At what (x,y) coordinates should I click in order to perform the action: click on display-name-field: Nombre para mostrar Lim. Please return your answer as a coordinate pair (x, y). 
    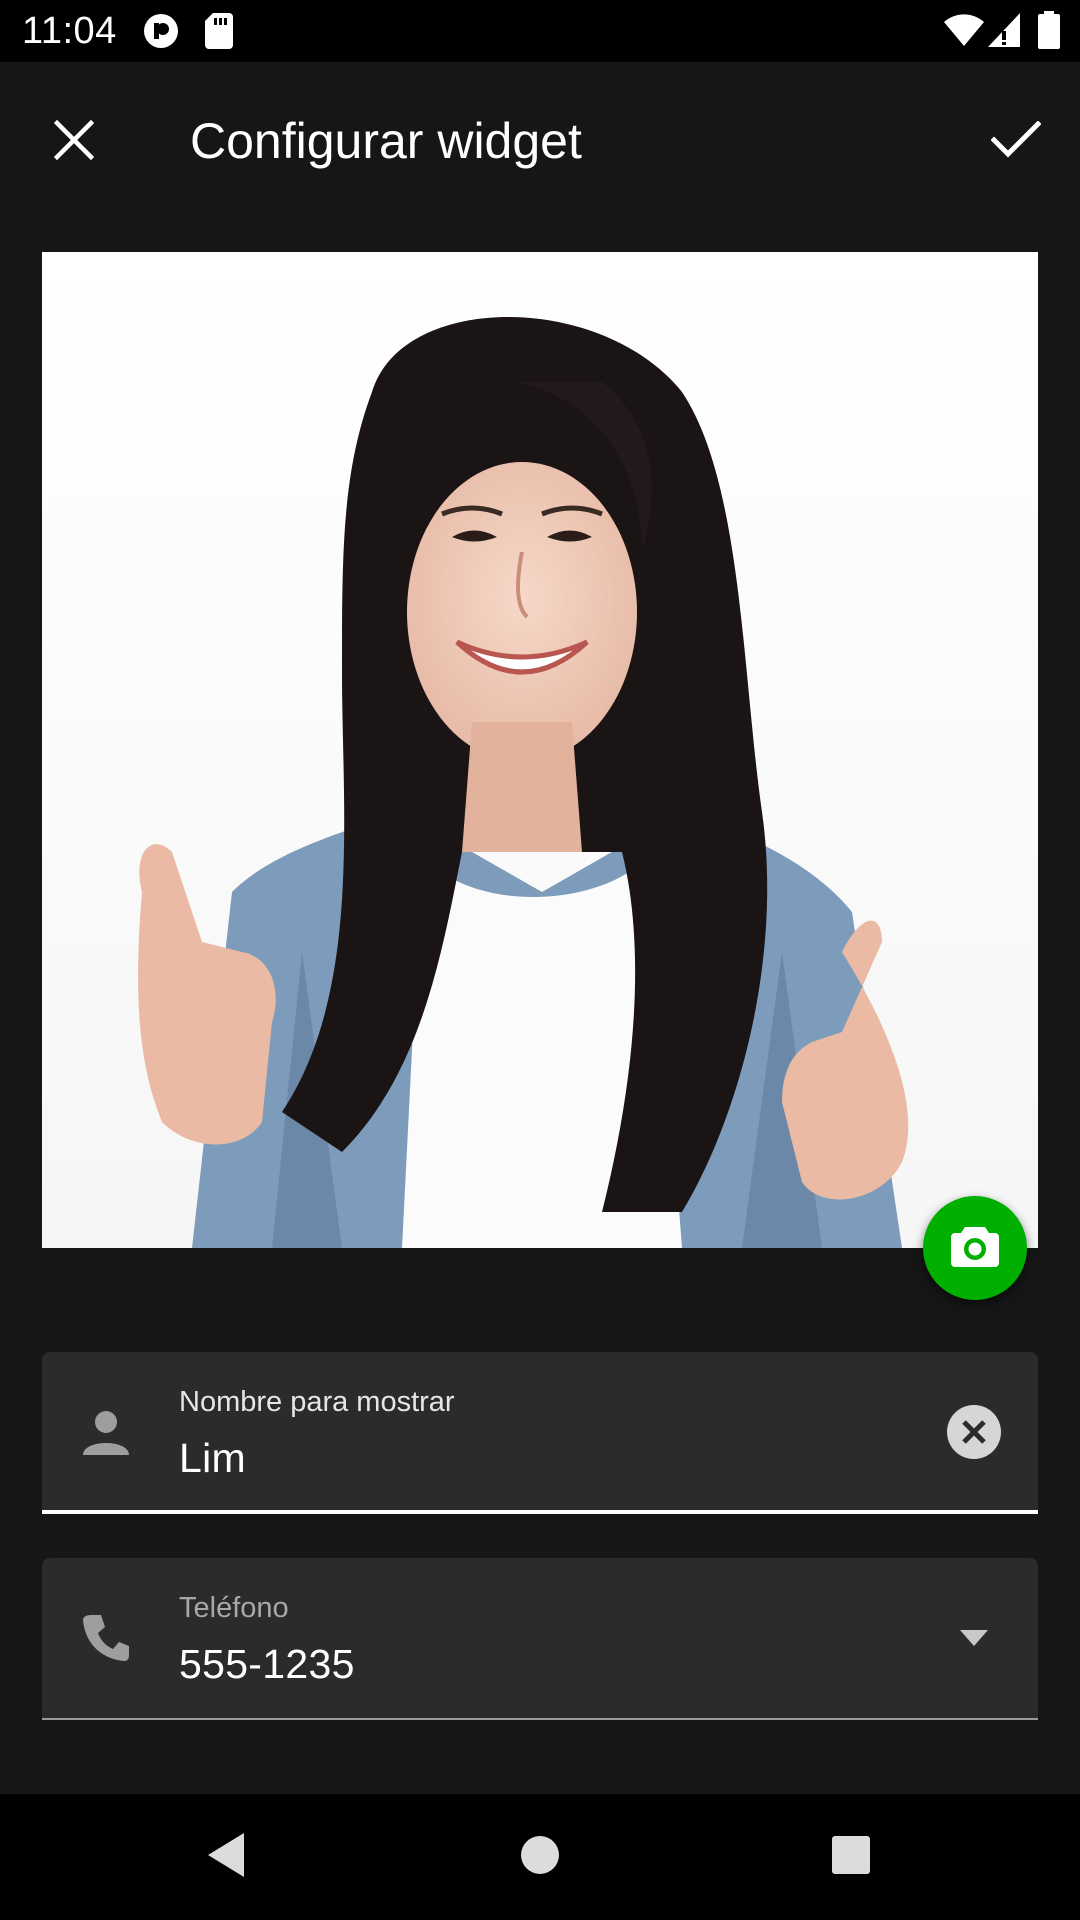
    Looking at the image, I should click on (540, 1433).